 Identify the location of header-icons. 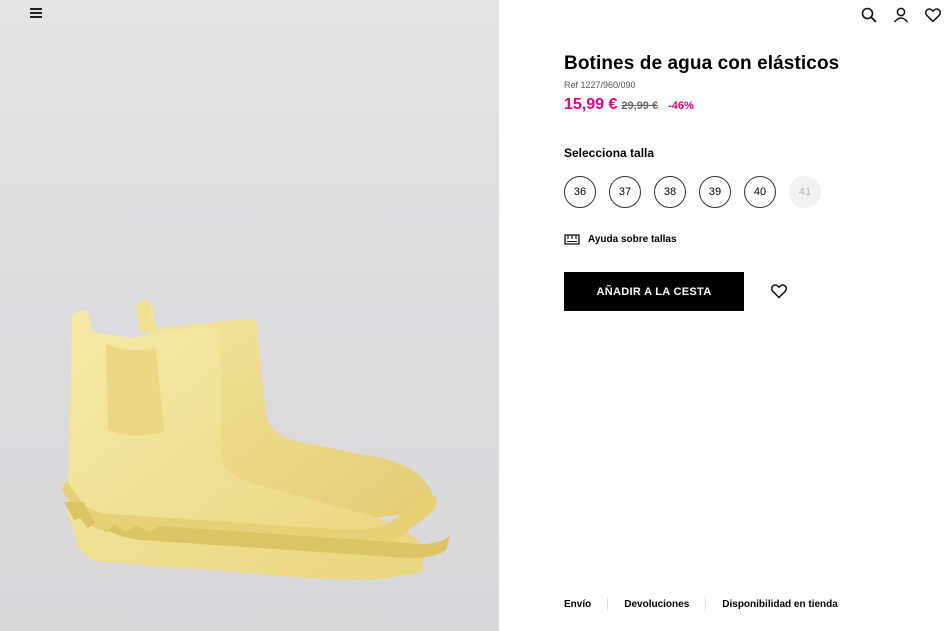
(901, 15).